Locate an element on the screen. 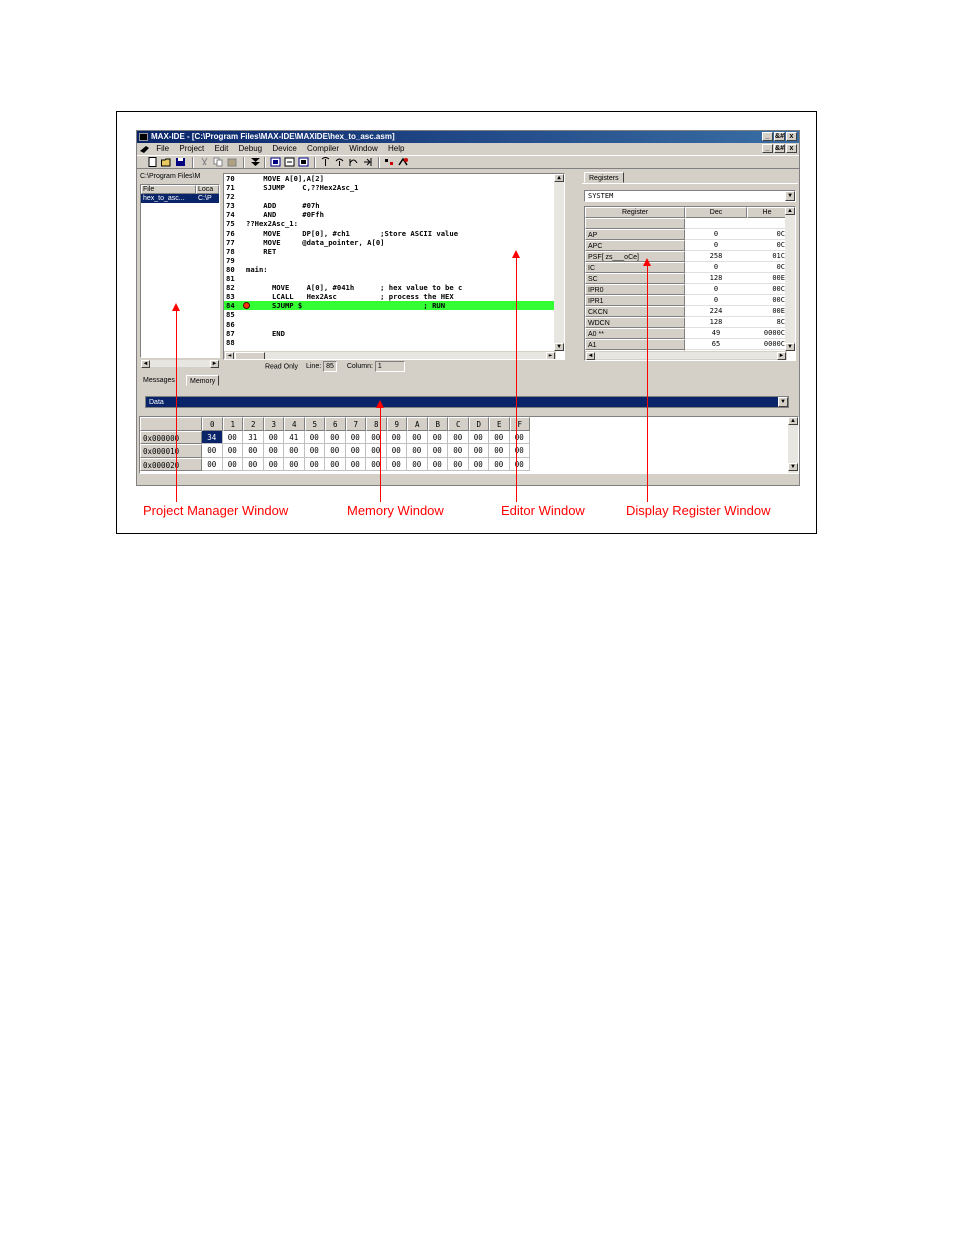 This screenshot has height=1235, width=954. chevron-down-icon: ▼ is located at coordinates (790, 196).